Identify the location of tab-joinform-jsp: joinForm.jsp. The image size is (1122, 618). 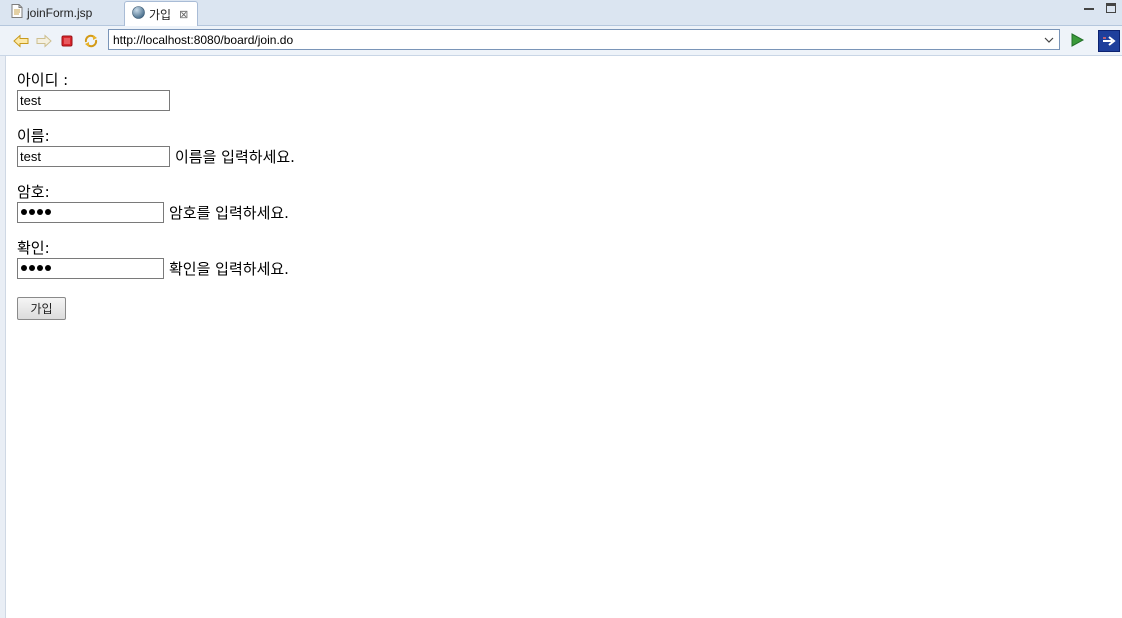
(62, 12).